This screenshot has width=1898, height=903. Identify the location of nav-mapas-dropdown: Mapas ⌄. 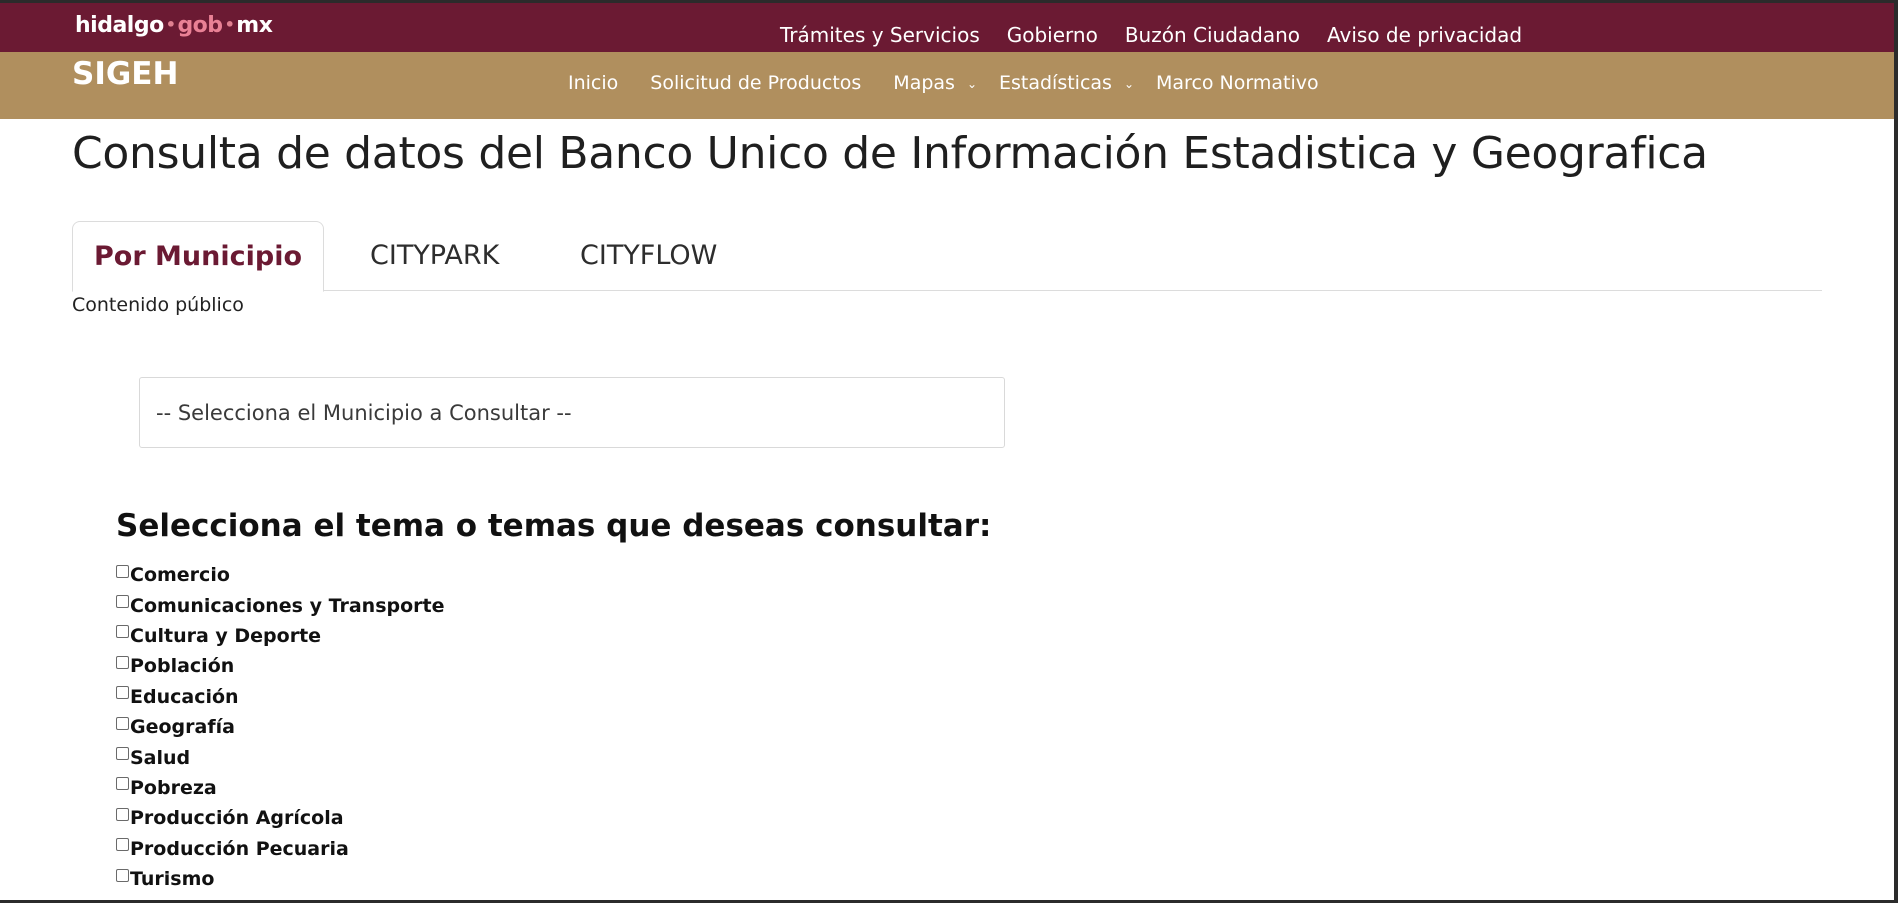
(935, 83).